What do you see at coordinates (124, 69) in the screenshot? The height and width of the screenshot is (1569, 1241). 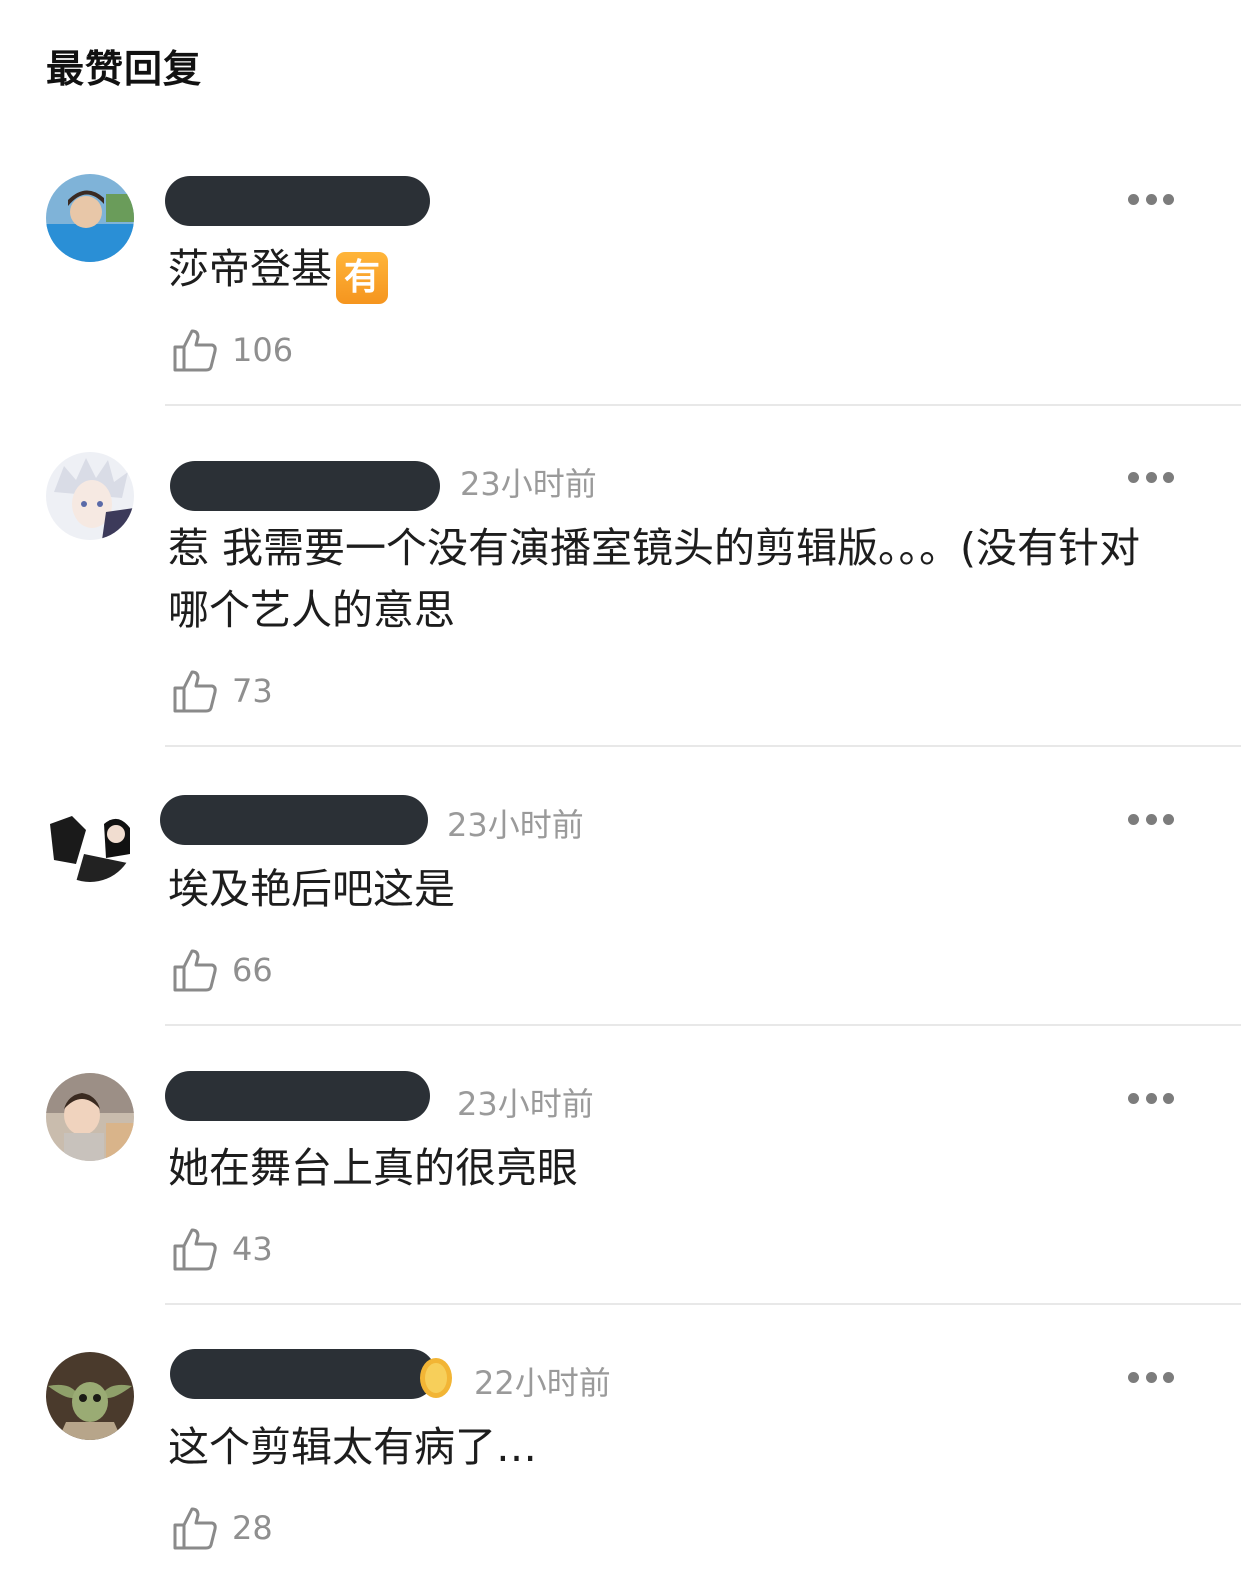 I see `section-title: 最赞回复` at bounding box center [124, 69].